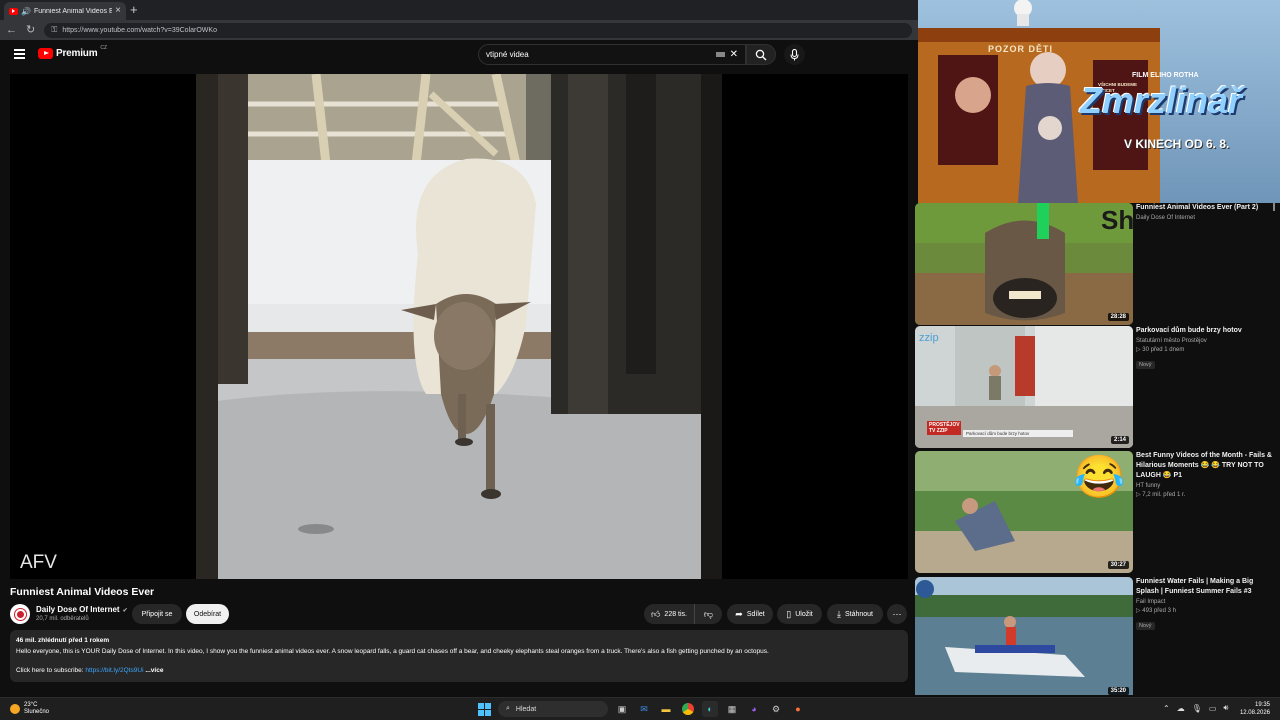  What do you see at coordinates (1024, 636) in the screenshot?
I see `video-thumbnail: 35:20` at bounding box center [1024, 636].